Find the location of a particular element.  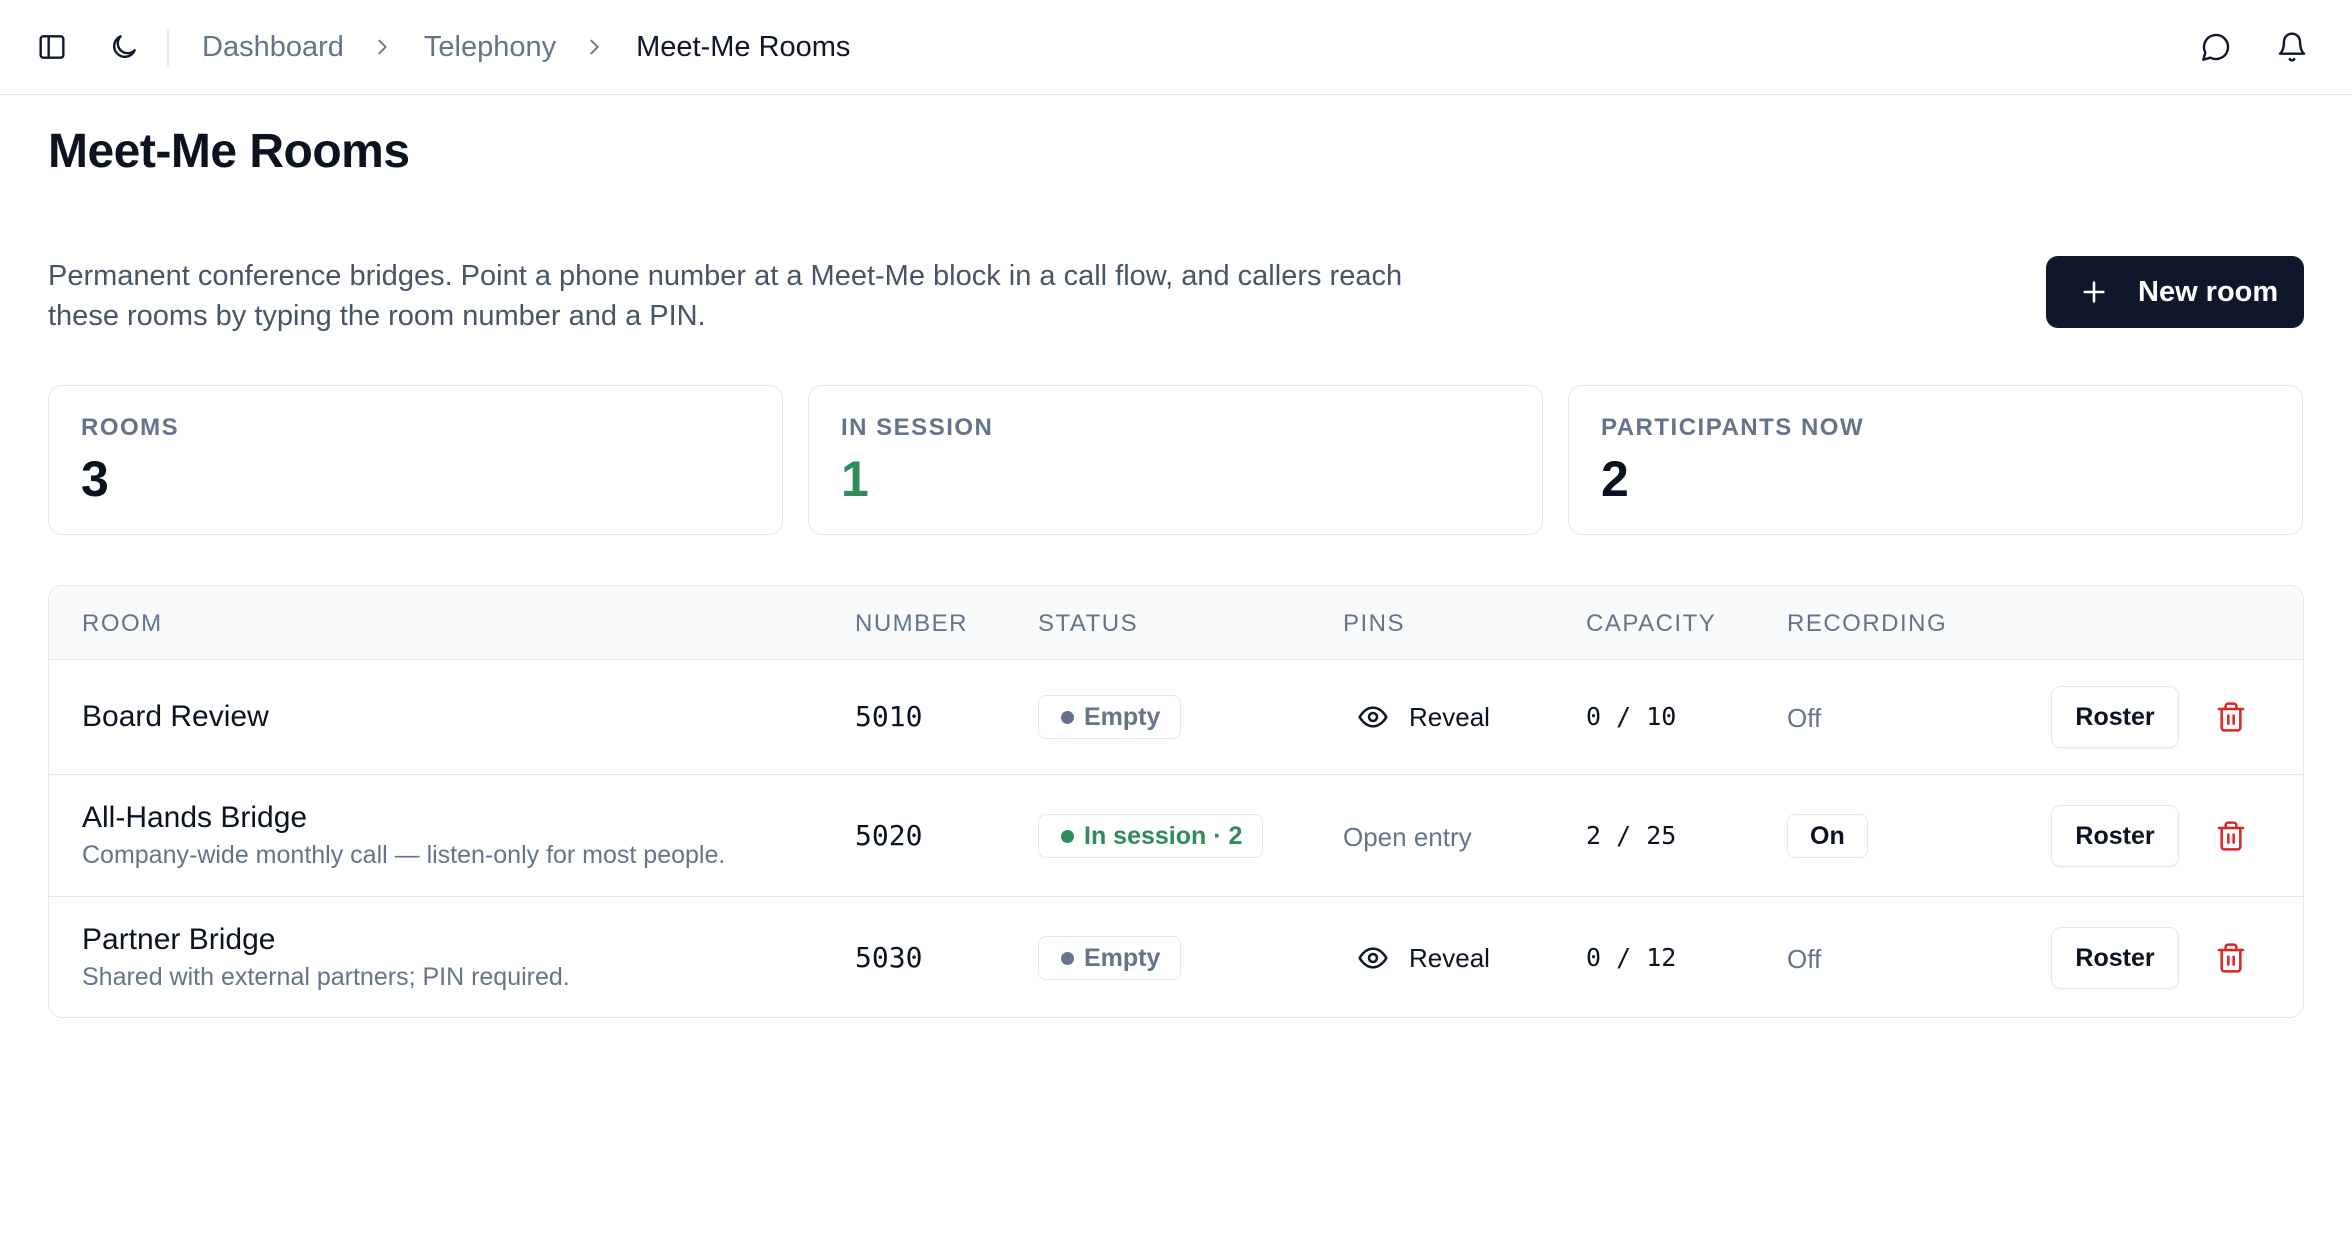

recording-badge: On is located at coordinates (1827, 836).